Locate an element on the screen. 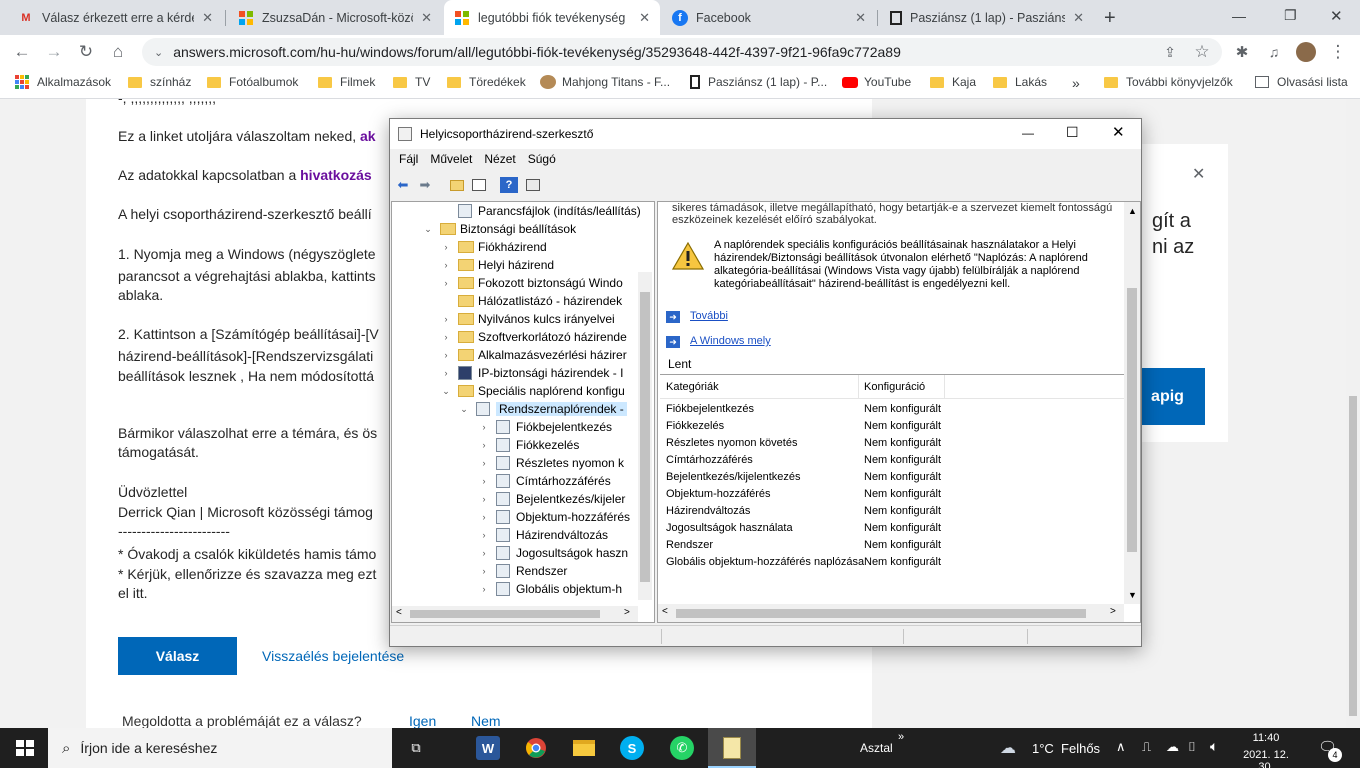 This screenshot has width=1360, height=768. tree-item: › Részletes nyomon k is located at coordinates (551, 463).